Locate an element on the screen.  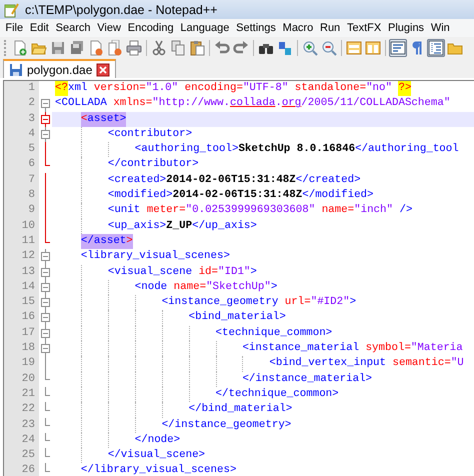
code-line: <bind_material> is located at coordinates (263, 318).